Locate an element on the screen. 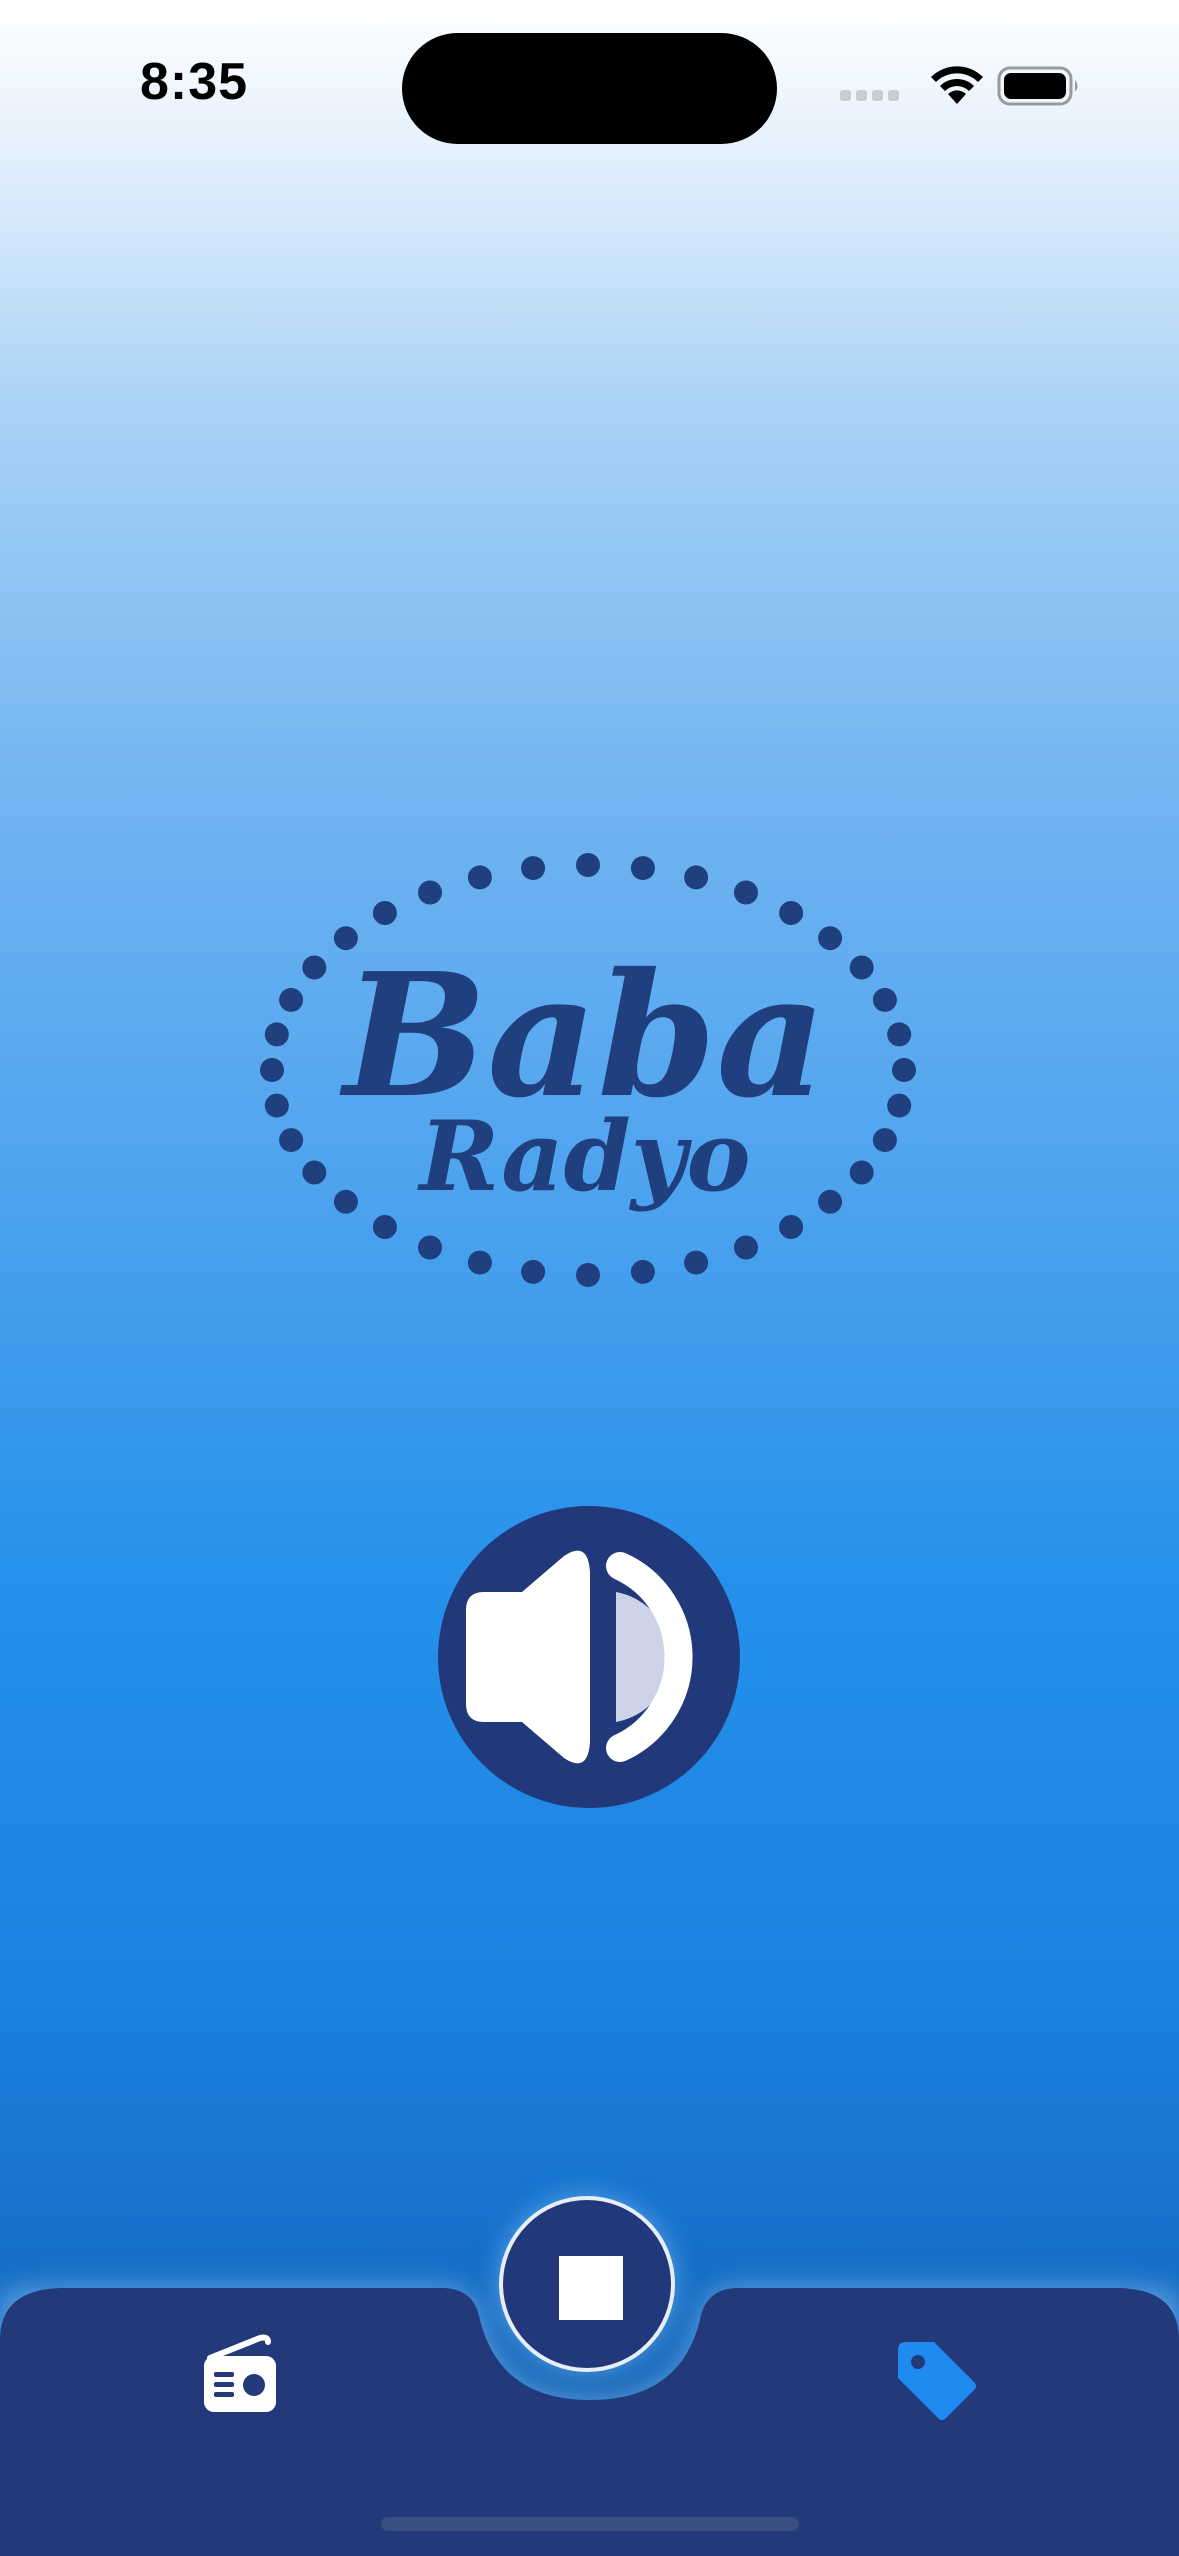 This screenshot has height=2556, width=1179. home-indicator is located at coordinates (590, 2524).